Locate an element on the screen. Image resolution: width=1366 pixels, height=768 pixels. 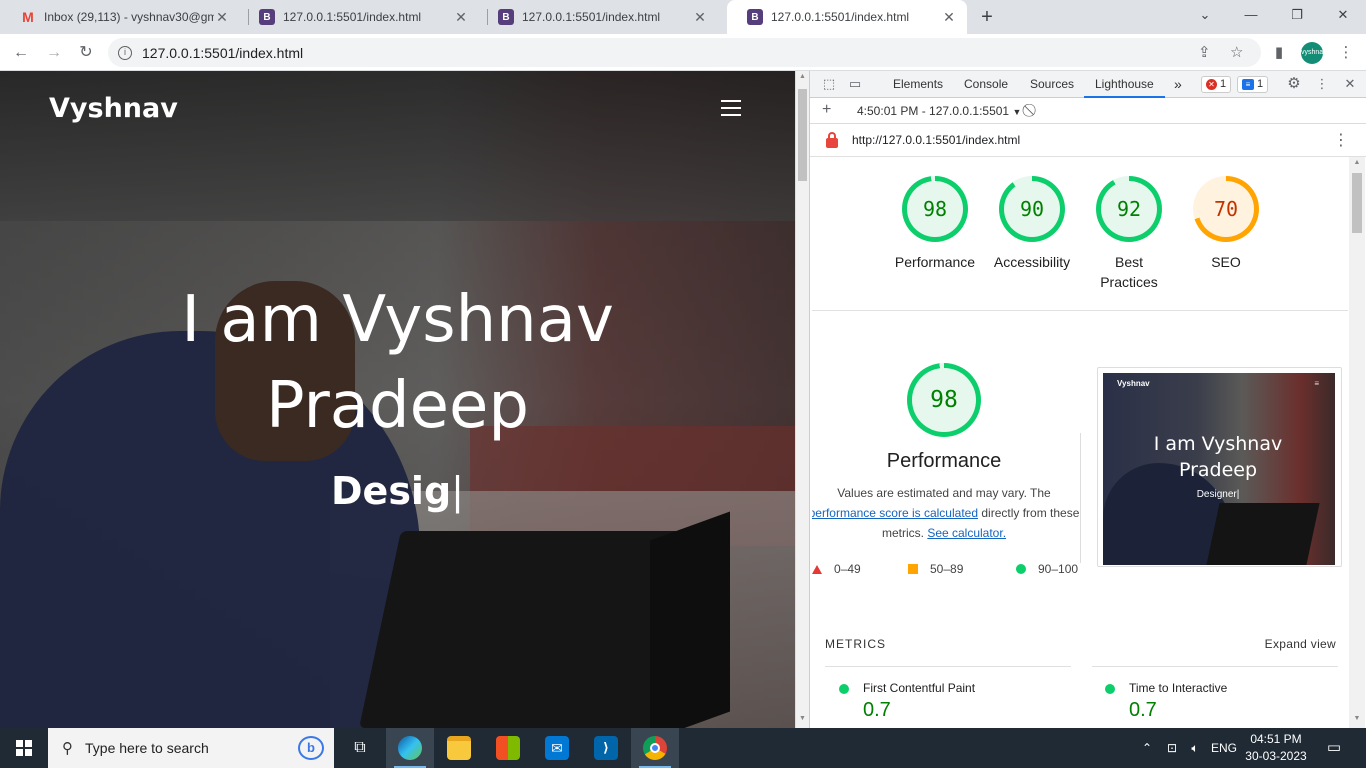
hero-subtitle: Desig is located at coordinates (391, 491).